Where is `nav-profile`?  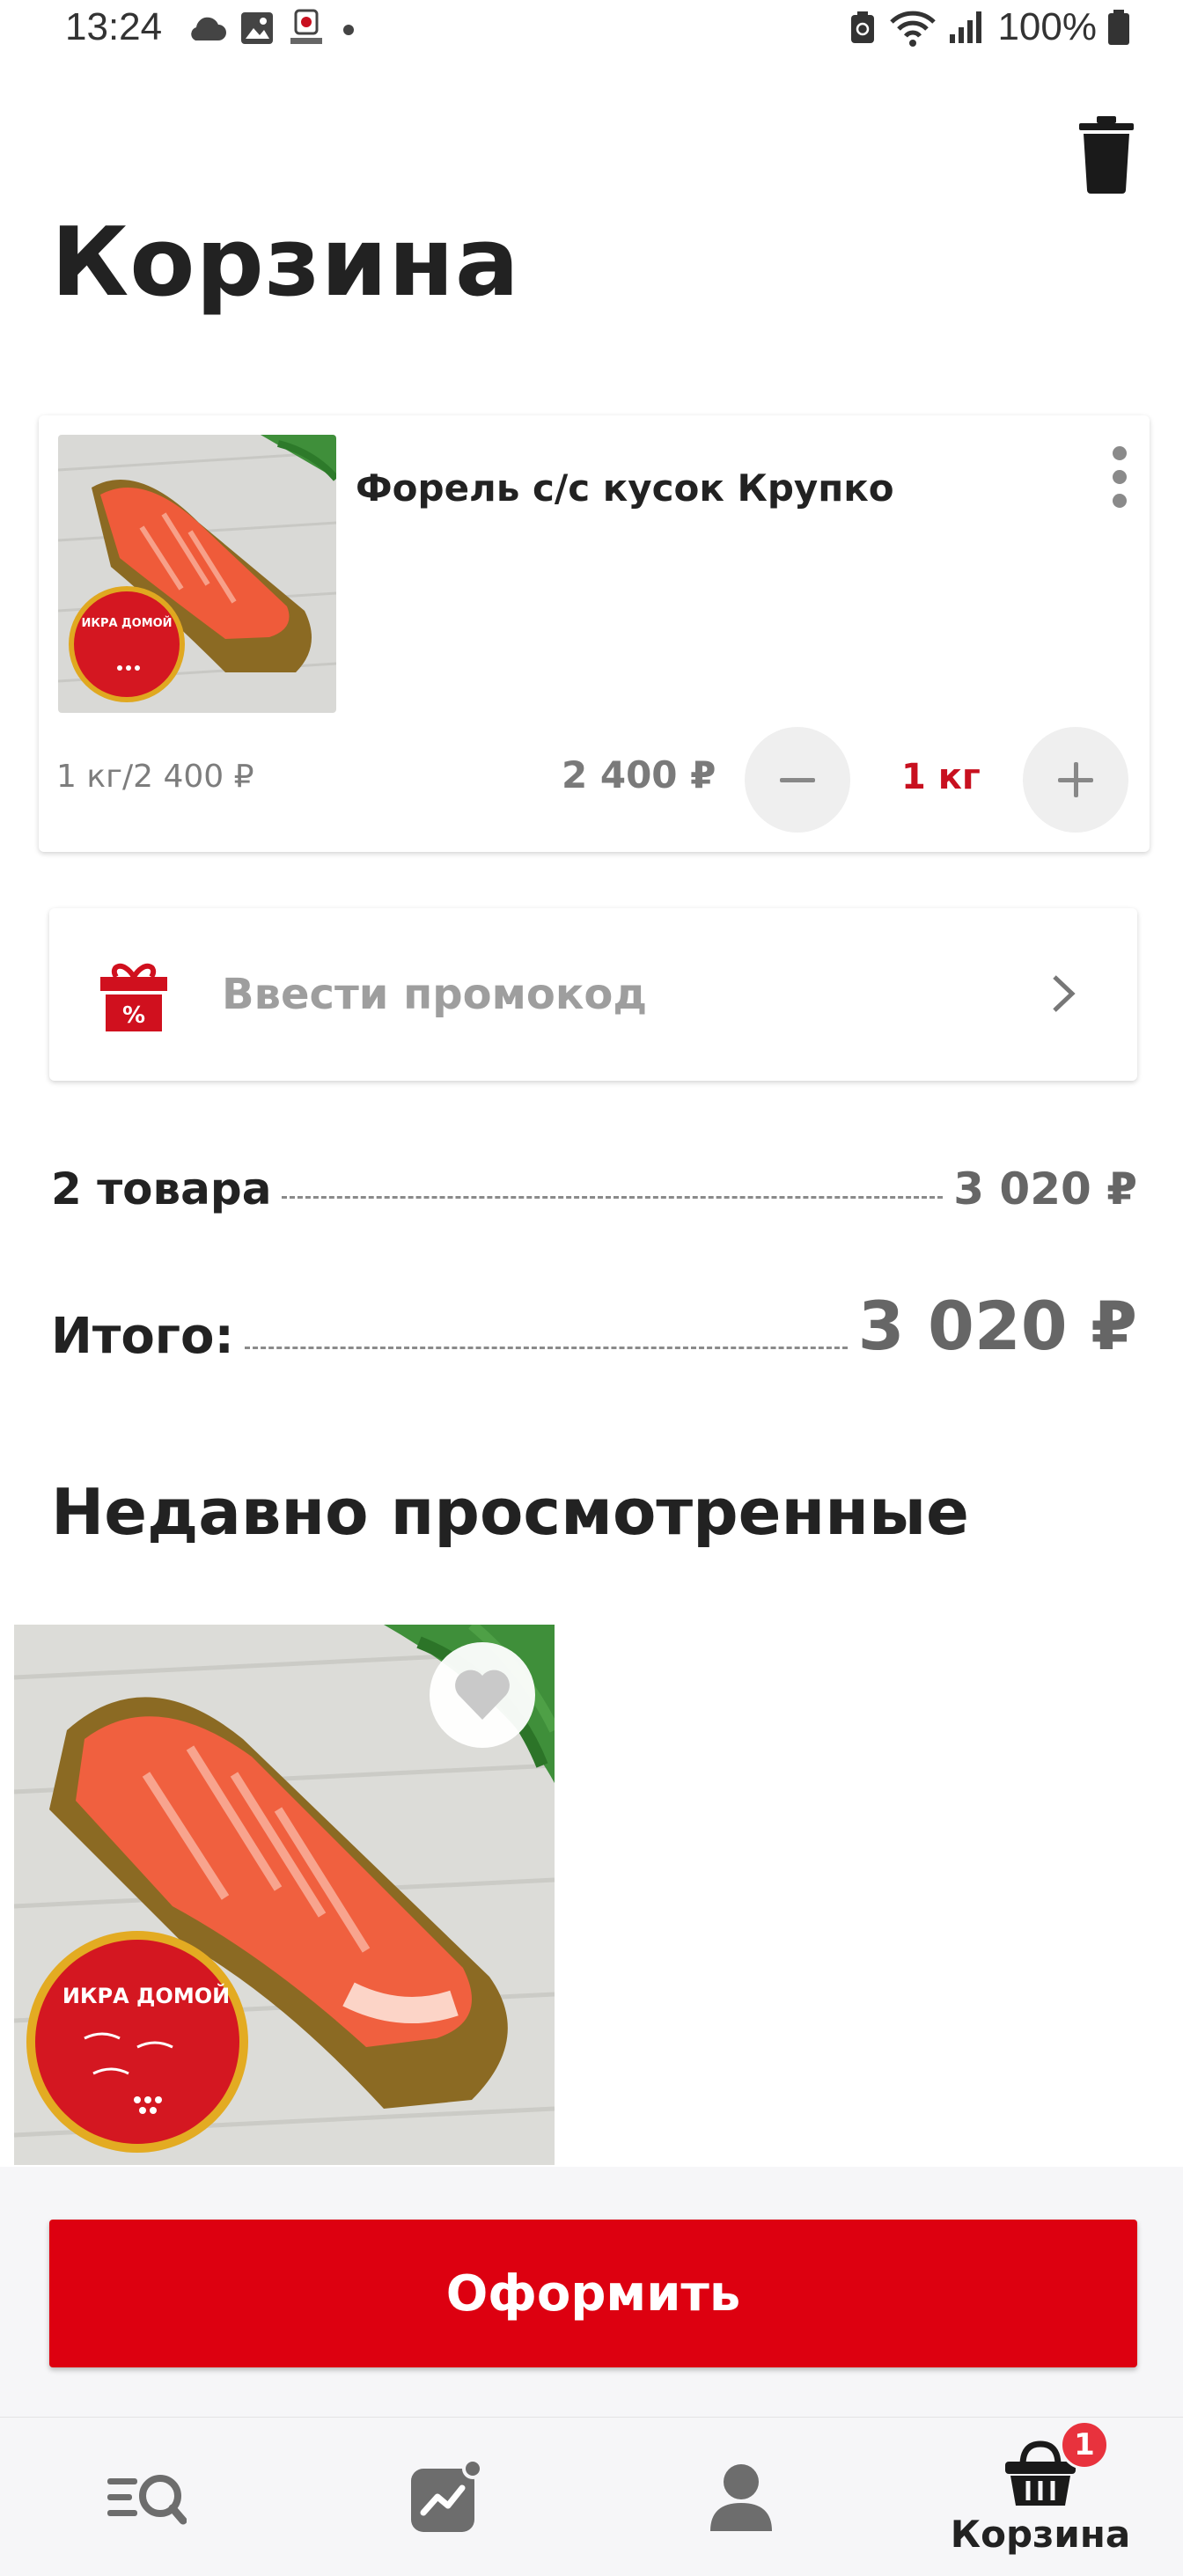 nav-profile is located at coordinates (741, 2497).